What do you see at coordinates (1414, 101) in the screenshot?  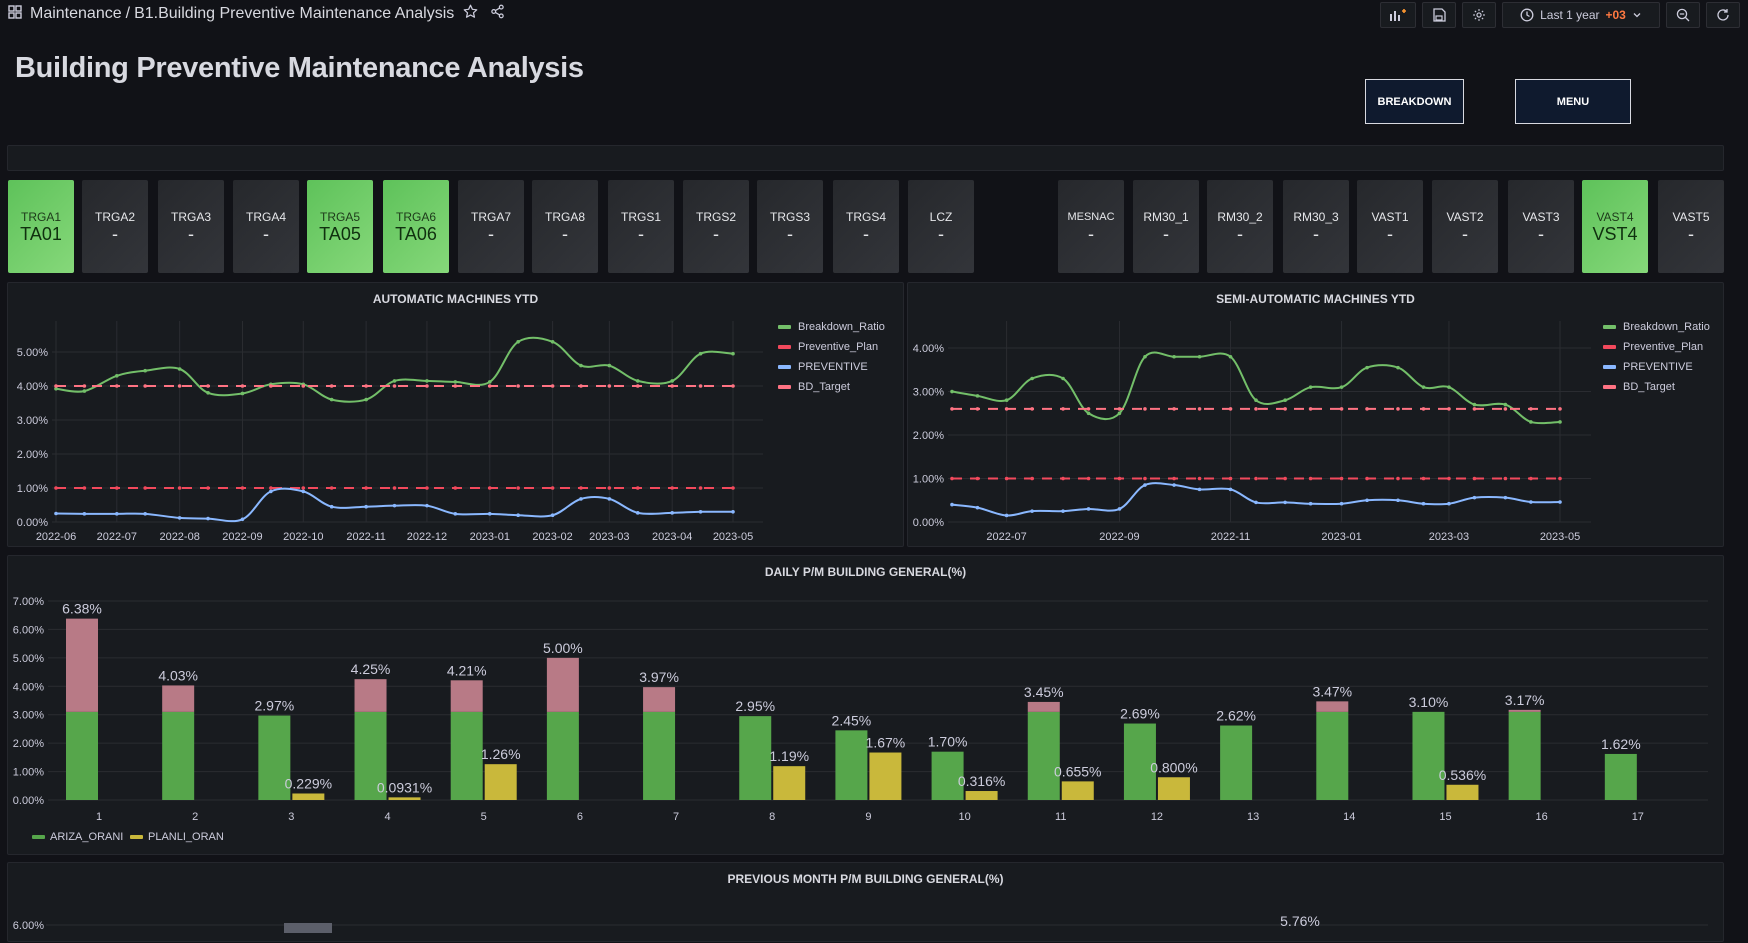 I see `breakdown-button: BREAKDOWN` at bounding box center [1414, 101].